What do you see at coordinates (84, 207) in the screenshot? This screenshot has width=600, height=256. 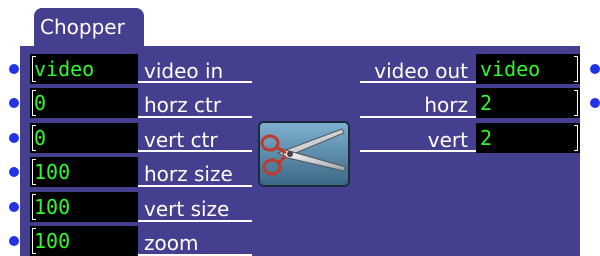 I see `input-field-vert-size: 100` at bounding box center [84, 207].